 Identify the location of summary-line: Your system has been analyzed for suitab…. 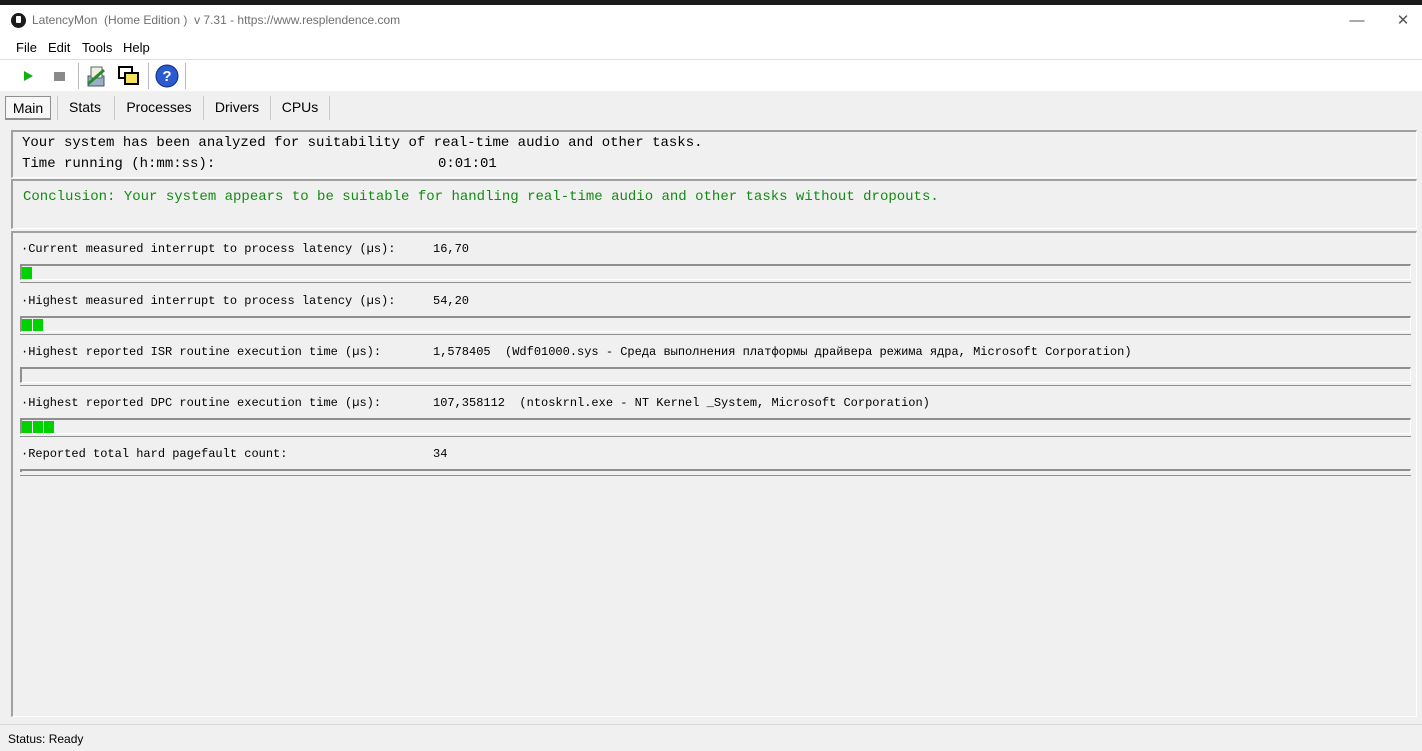
(362, 143).